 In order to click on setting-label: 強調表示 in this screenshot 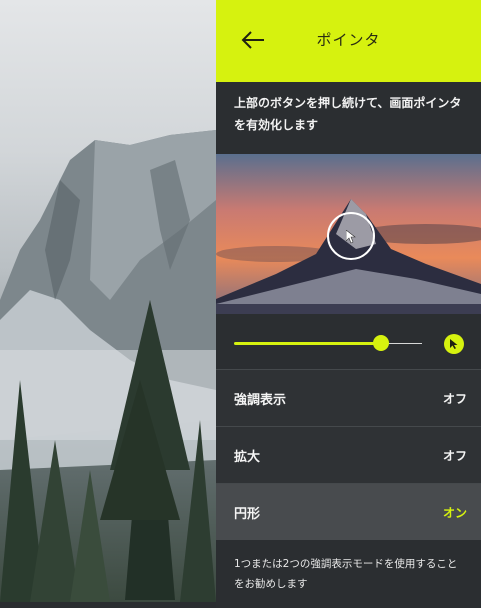, I will do `click(260, 400)`.